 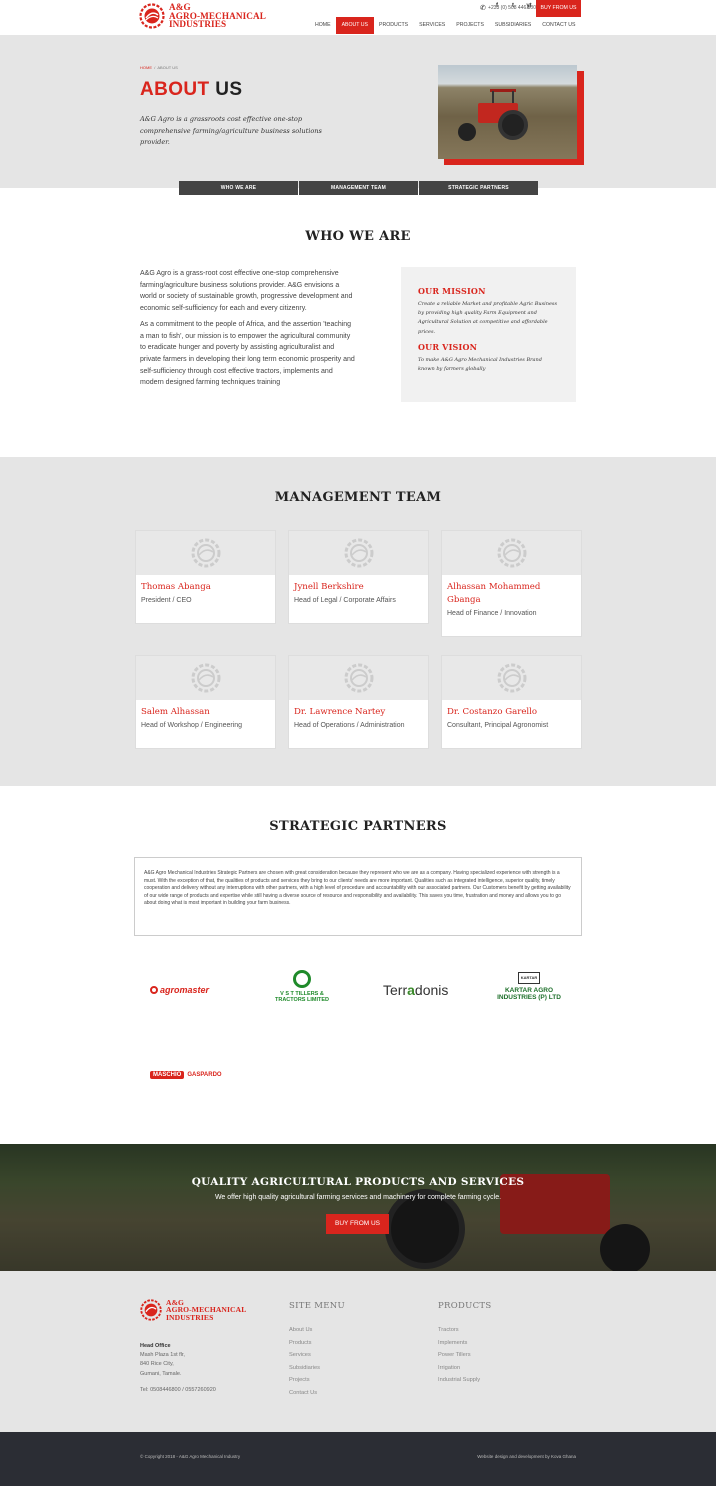 I want to click on breadcrumb-home: HOME, so click(x=146, y=67).